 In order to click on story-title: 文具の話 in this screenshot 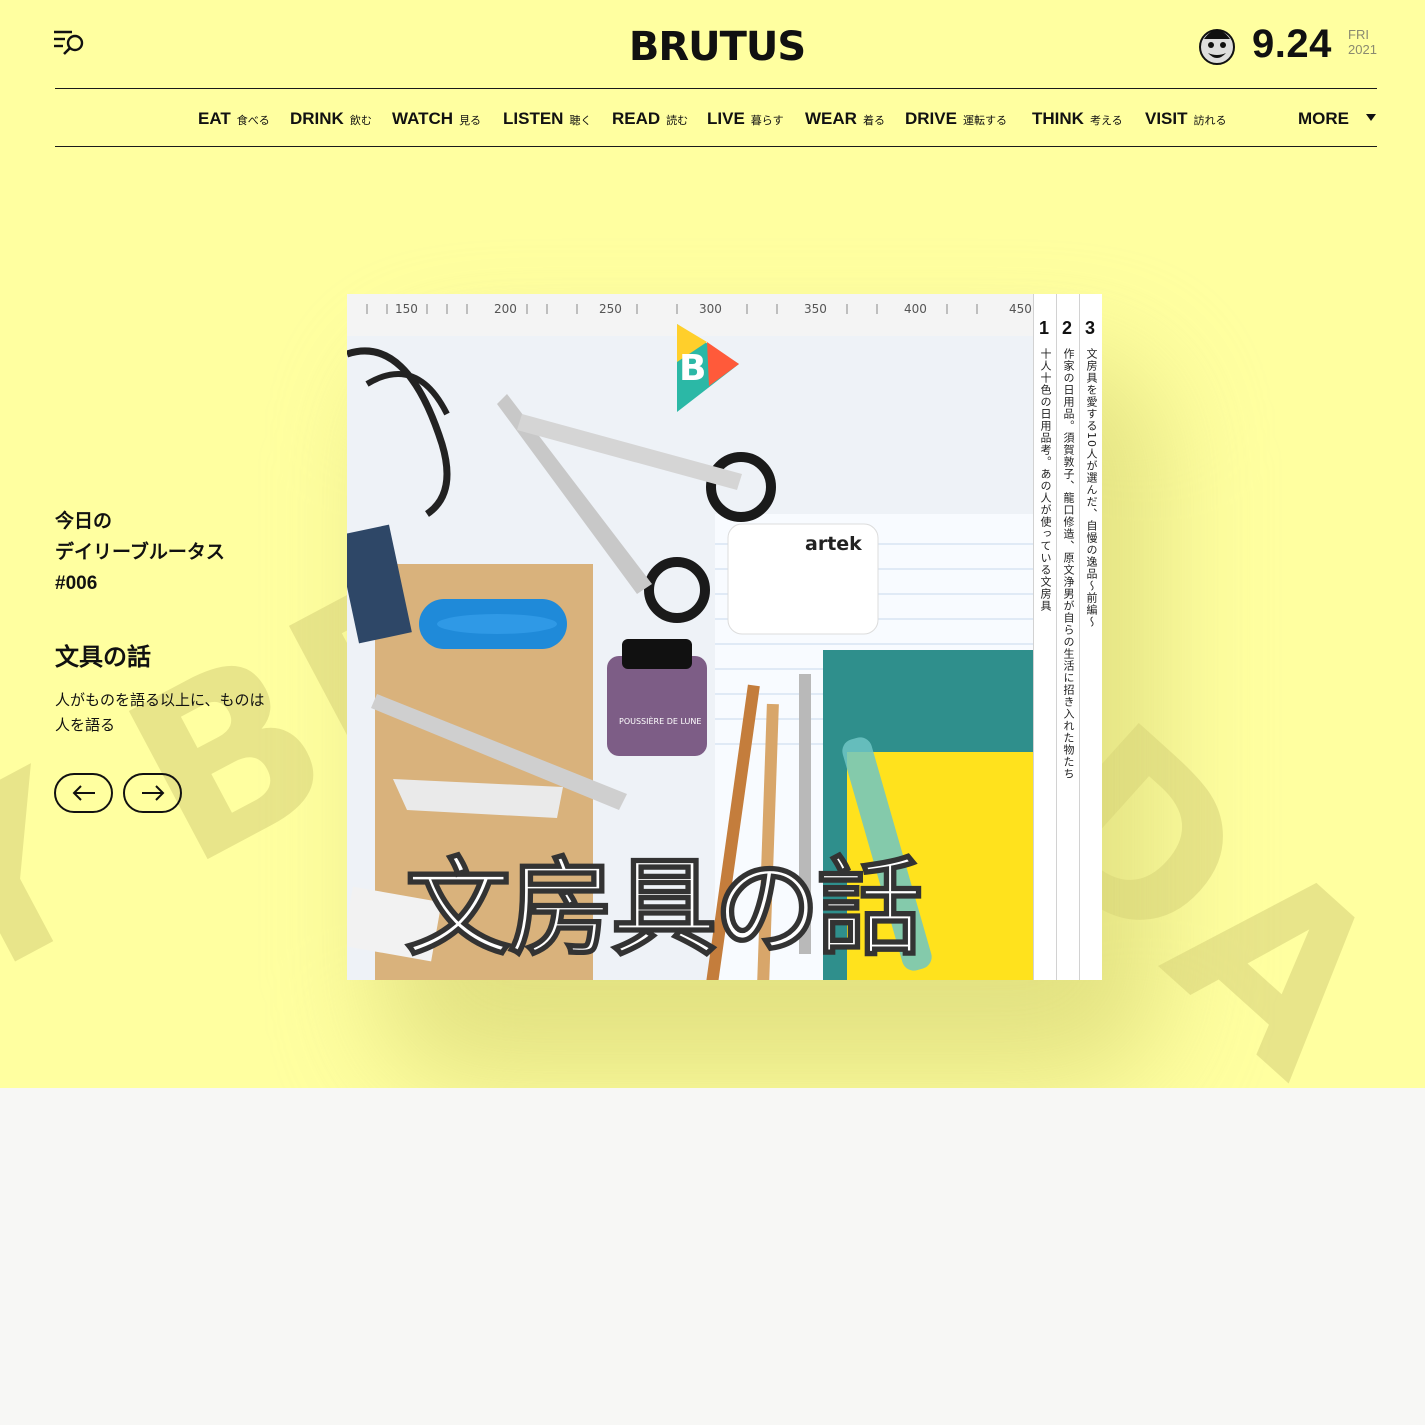, I will do `click(185, 654)`.